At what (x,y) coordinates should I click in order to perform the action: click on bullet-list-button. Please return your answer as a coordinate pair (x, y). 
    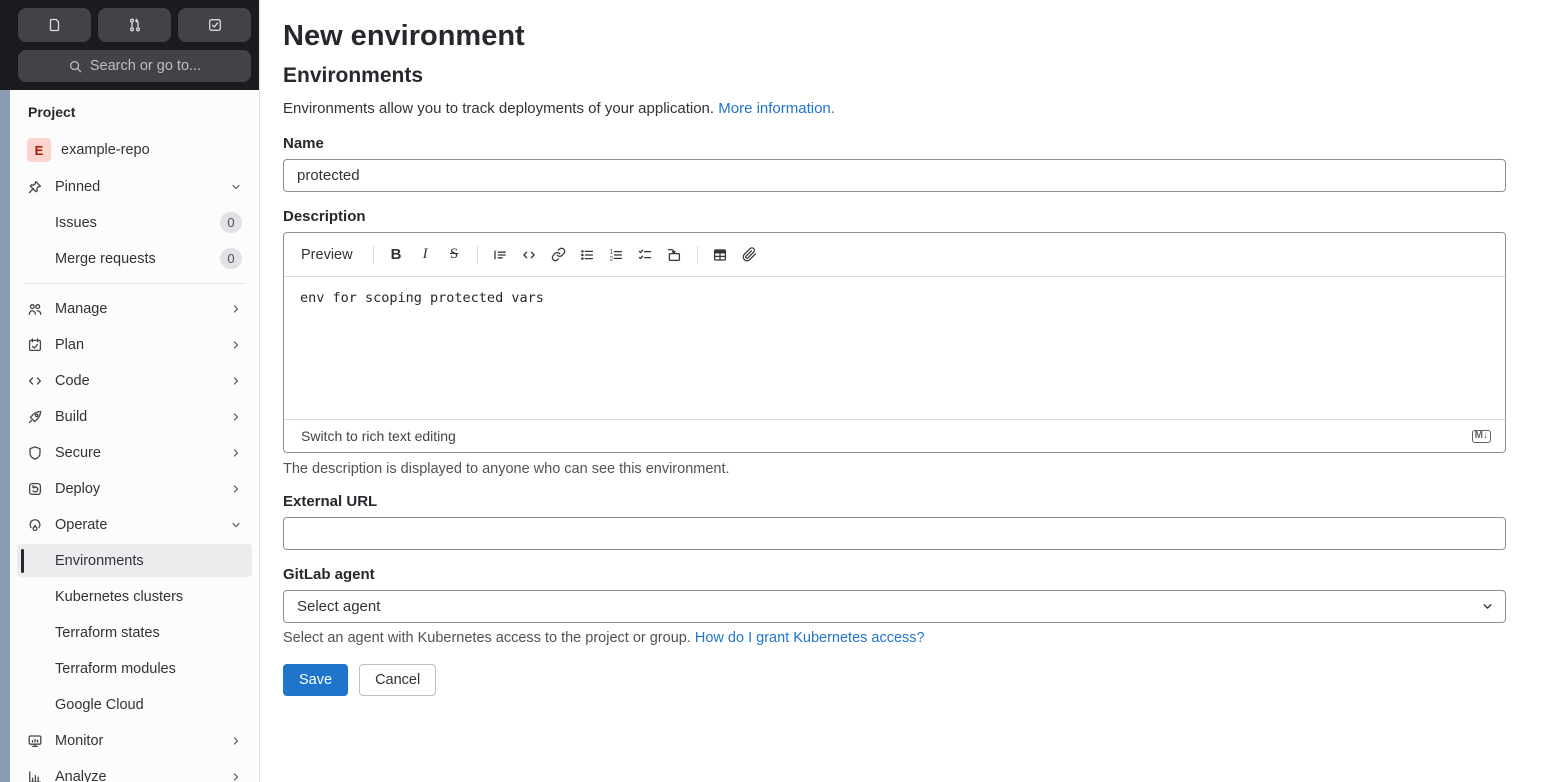
    Looking at the image, I should click on (587, 254).